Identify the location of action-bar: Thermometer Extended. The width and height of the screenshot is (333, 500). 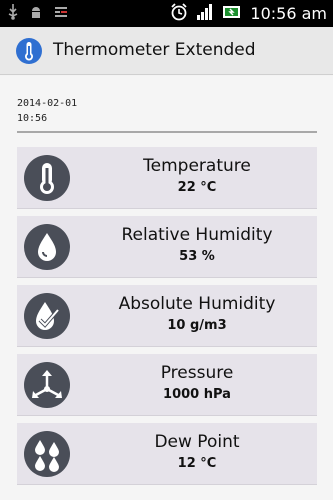
(166, 51).